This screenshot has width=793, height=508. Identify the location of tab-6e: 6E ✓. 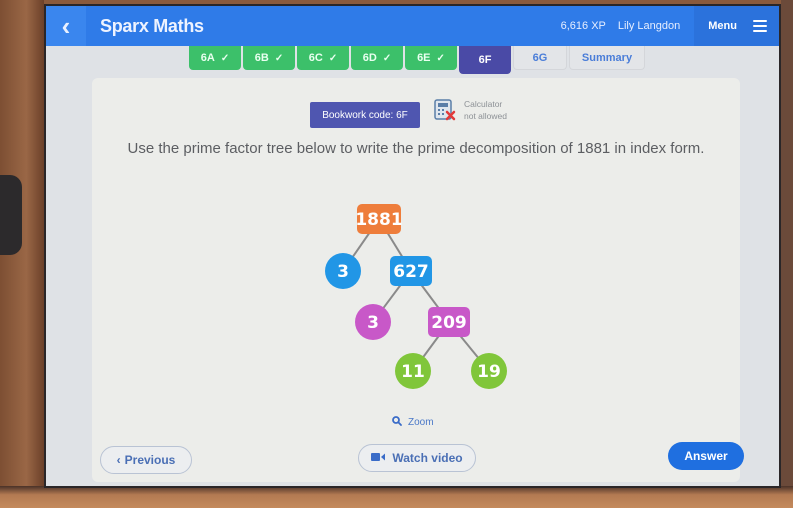
(431, 58).